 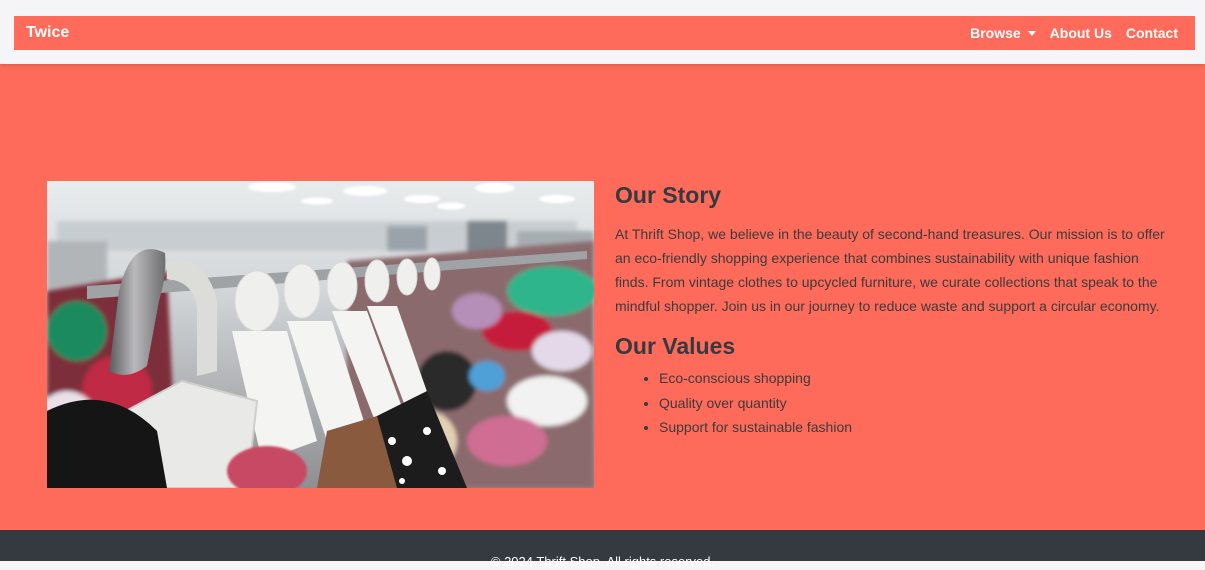 What do you see at coordinates (1031, 33) in the screenshot?
I see `chevron-down-icon` at bounding box center [1031, 33].